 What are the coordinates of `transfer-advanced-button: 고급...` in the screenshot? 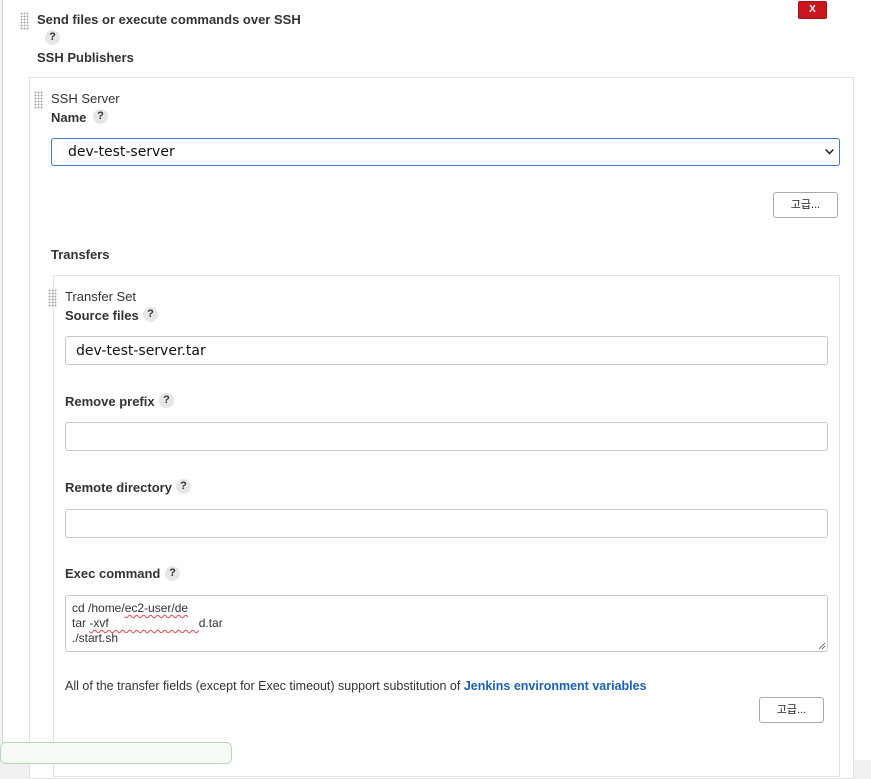 It's located at (791, 710).